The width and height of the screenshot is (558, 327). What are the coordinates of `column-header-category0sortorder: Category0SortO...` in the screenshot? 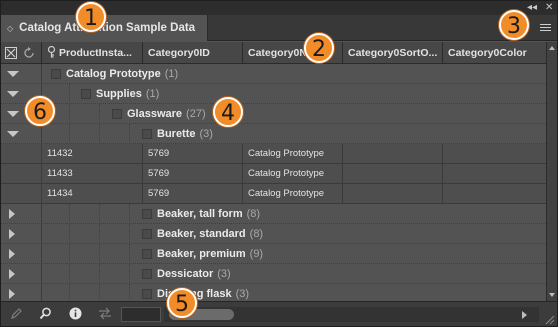 It's located at (393, 53).